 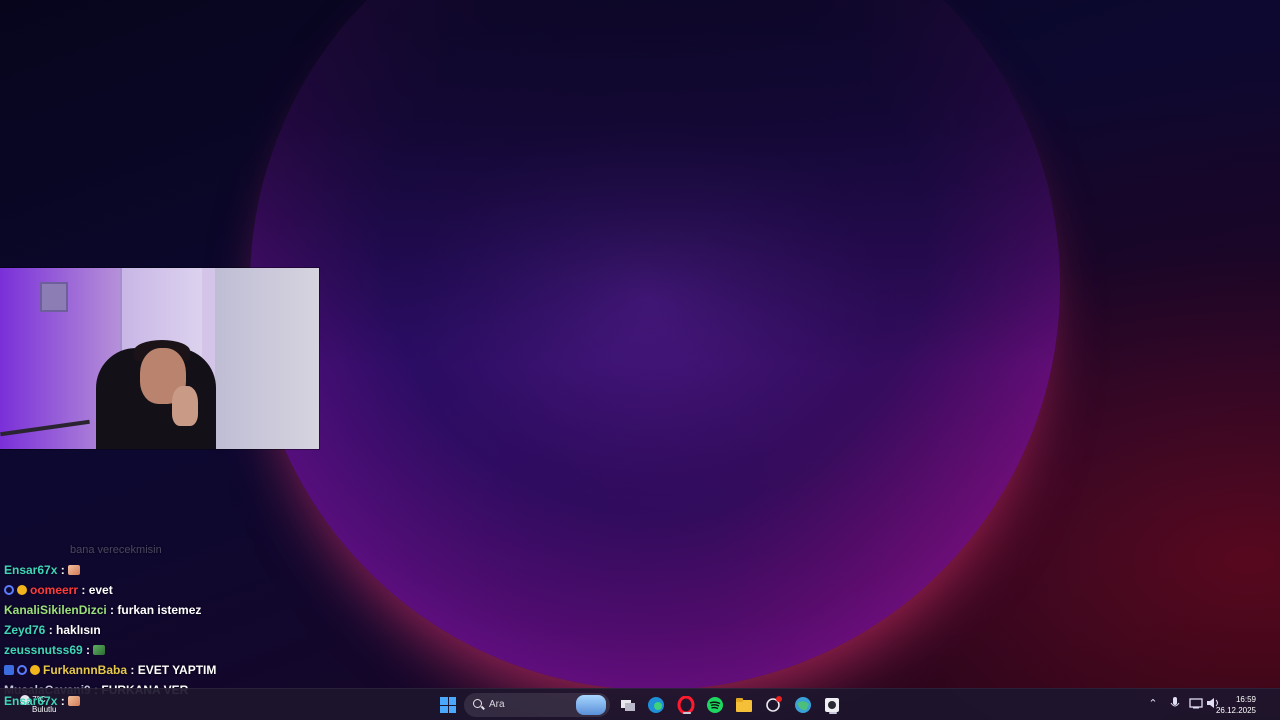 I want to click on chevron-up-icon: ⌃, so click(x=1153, y=704).